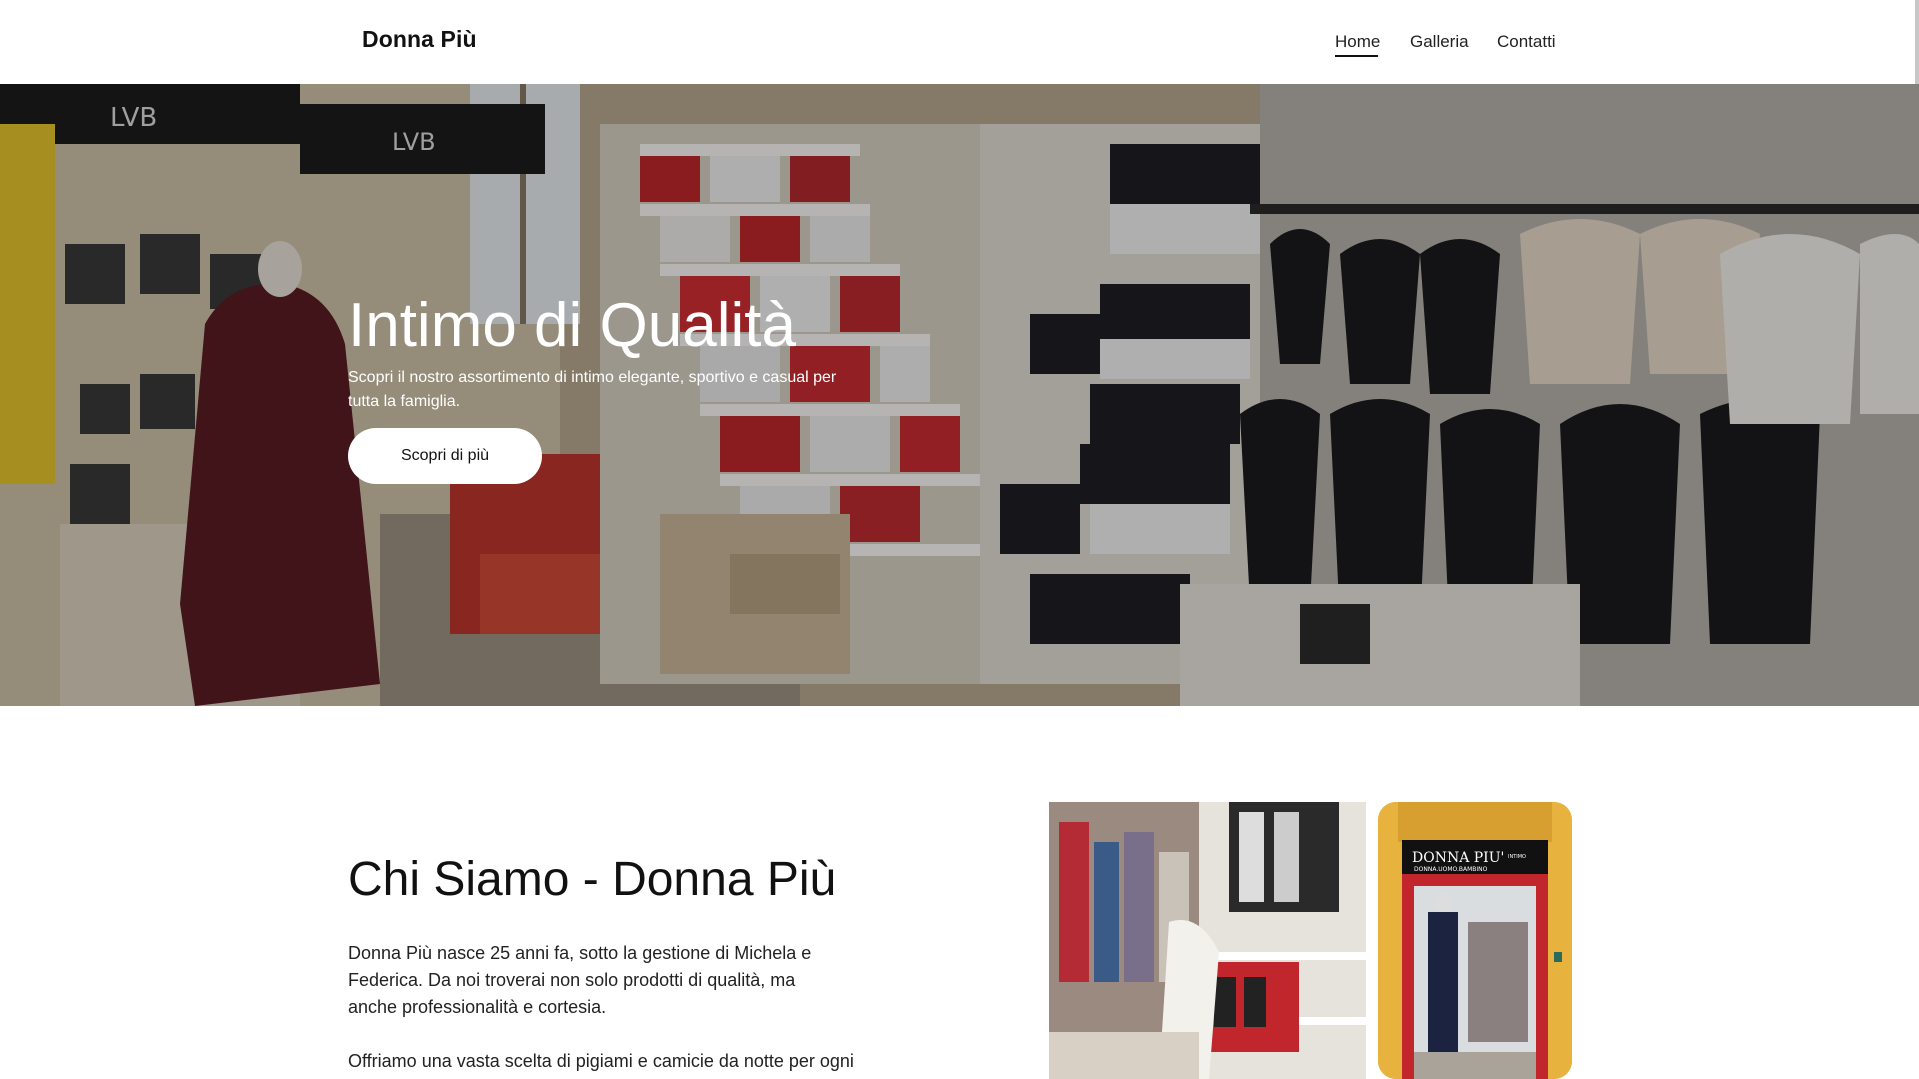 The image size is (1919, 1079). I want to click on store-interior-photo, so click(1207, 940).